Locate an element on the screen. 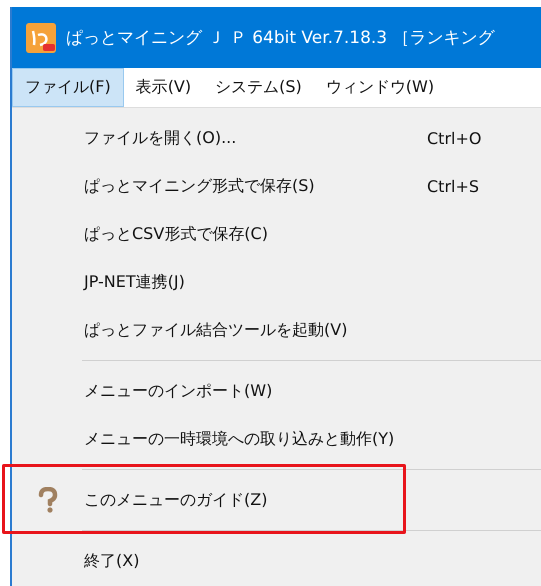 This screenshot has width=541, height=586. menu-item: このメニューのガイド(Z) is located at coordinates (276, 500).